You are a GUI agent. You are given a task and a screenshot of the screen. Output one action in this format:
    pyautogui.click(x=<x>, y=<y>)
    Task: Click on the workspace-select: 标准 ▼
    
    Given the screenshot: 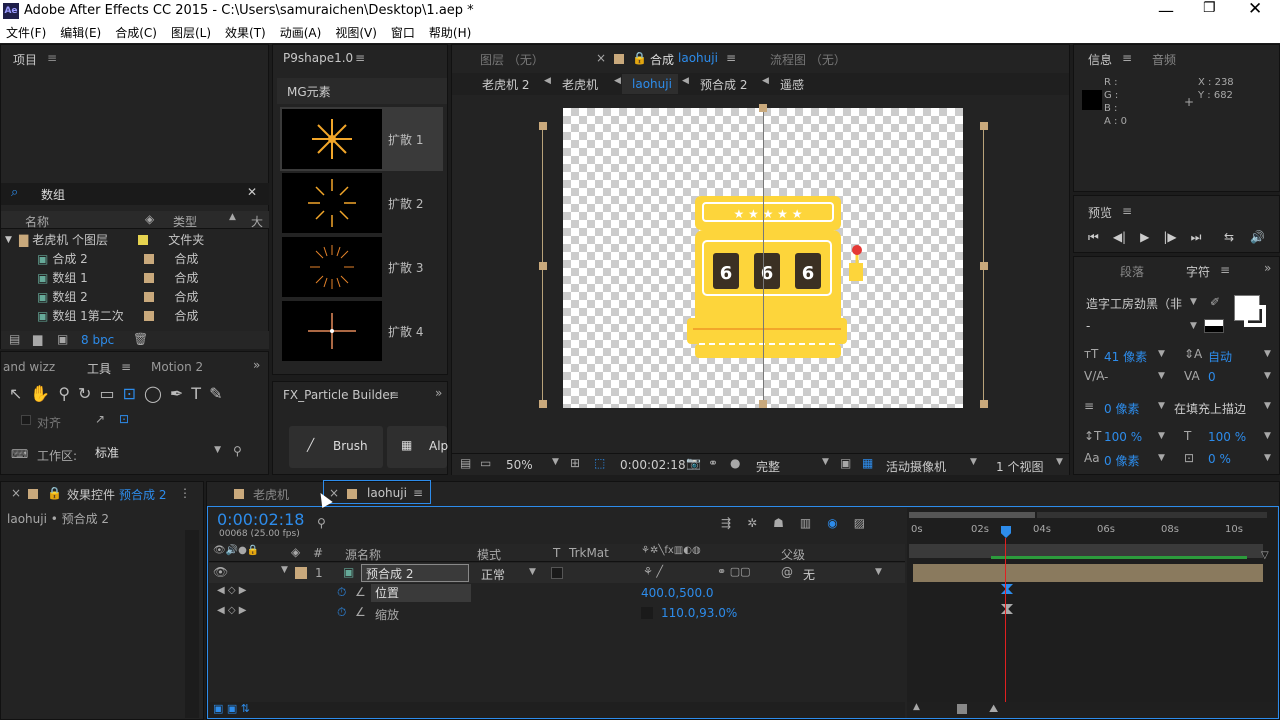 What is the action you would take?
    pyautogui.click(x=158, y=453)
    